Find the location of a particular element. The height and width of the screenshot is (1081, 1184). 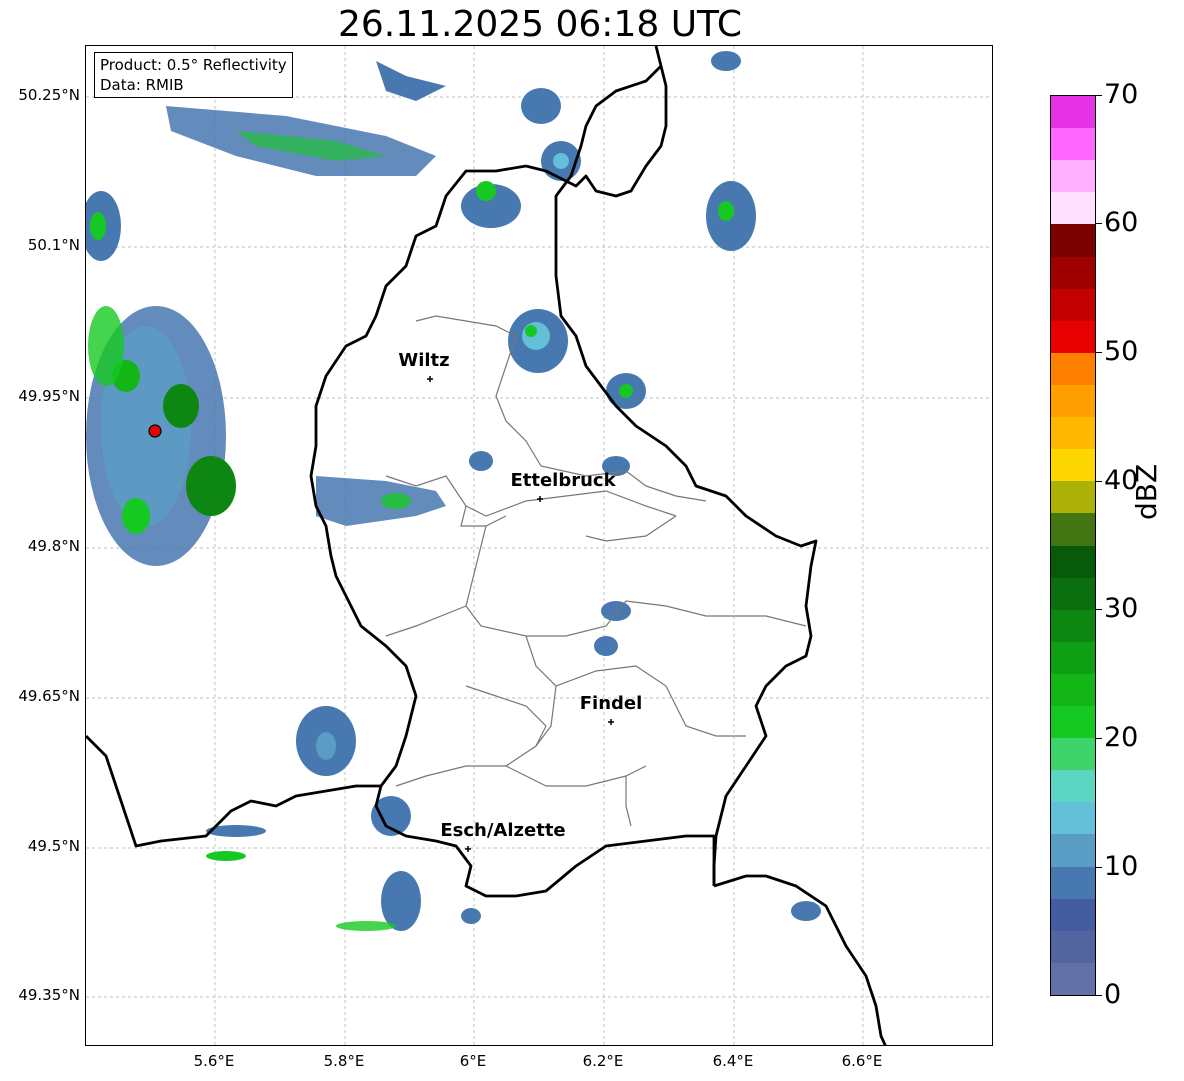

data-source-text: Data: RMIB is located at coordinates (142, 85).